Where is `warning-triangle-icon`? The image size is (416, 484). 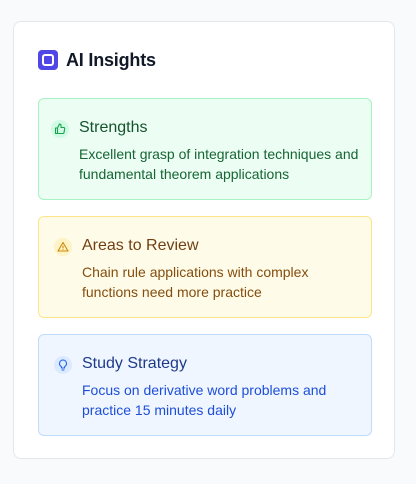 warning-triangle-icon is located at coordinates (63, 247).